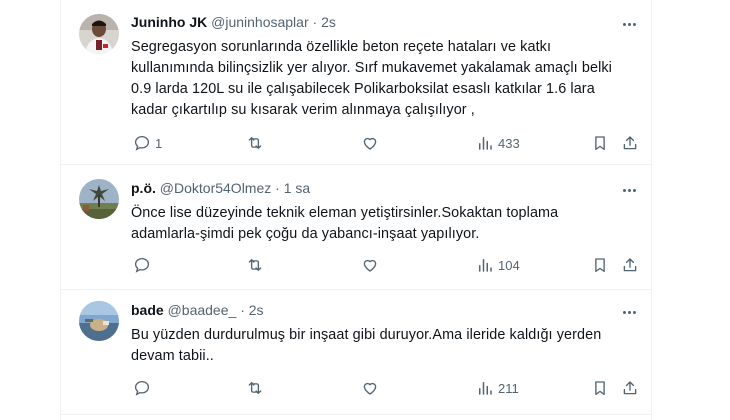  What do you see at coordinates (356, 143) in the screenshot?
I see `action-bar: 1 433` at bounding box center [356, 143].